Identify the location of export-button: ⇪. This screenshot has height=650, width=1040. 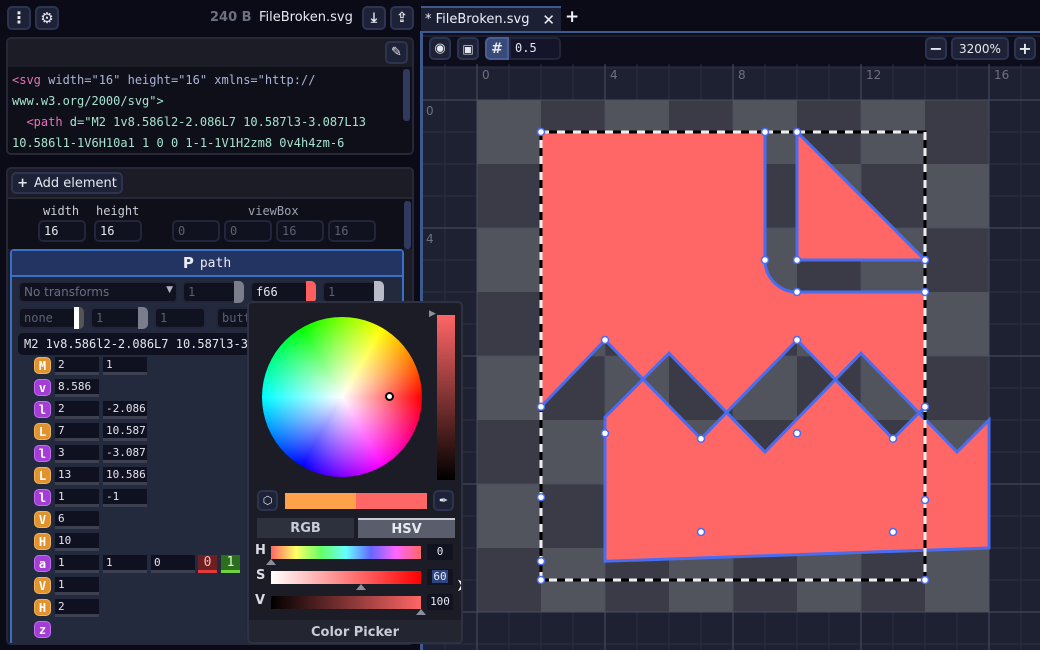
(402, 18).